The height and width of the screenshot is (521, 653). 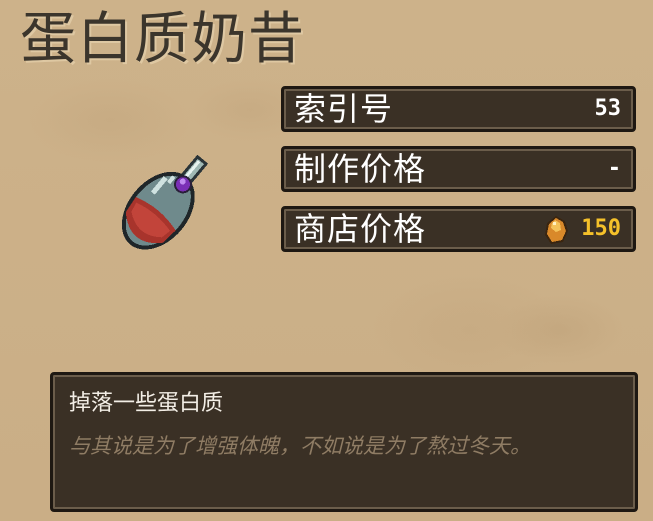 I want to click on stat-label: 制作价格, so click(x=360, y=169).